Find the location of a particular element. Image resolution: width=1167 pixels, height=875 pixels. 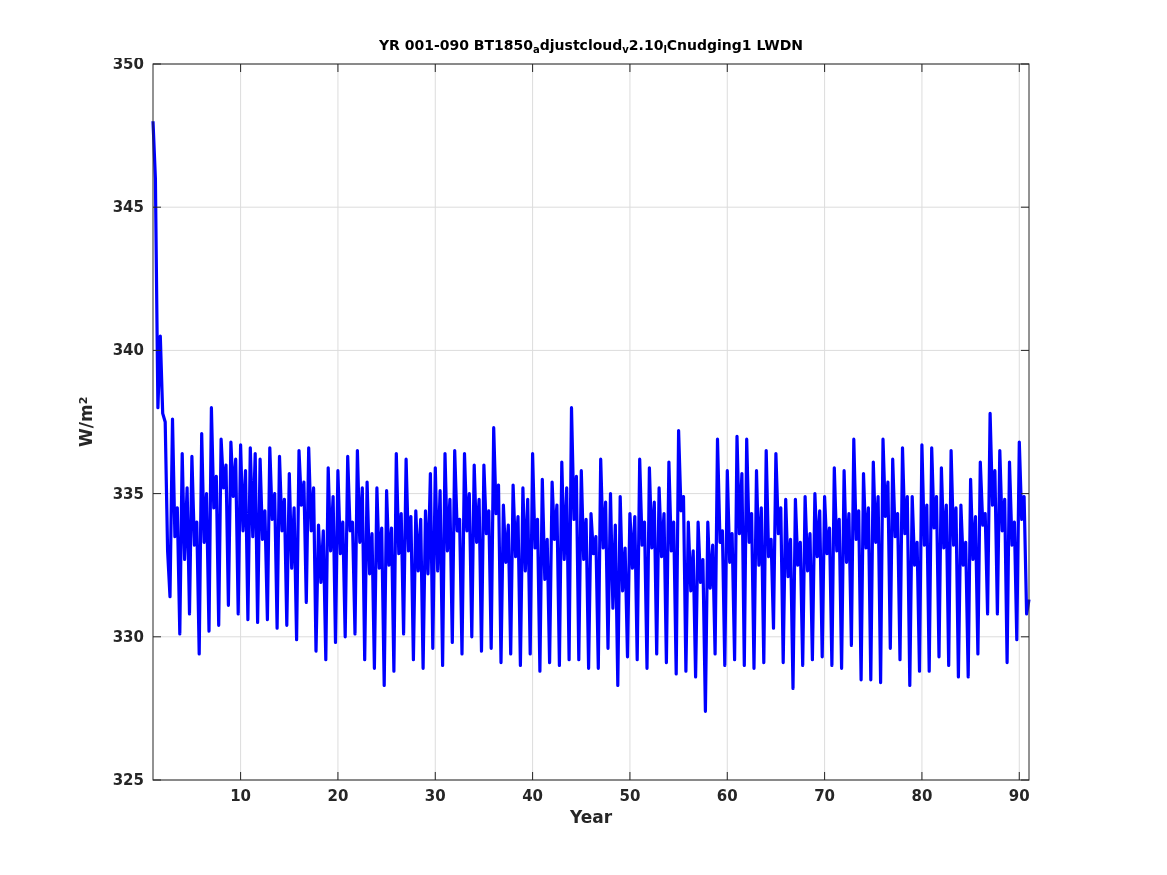

y-tick-label: 340 is located at coordinates (128, 350).